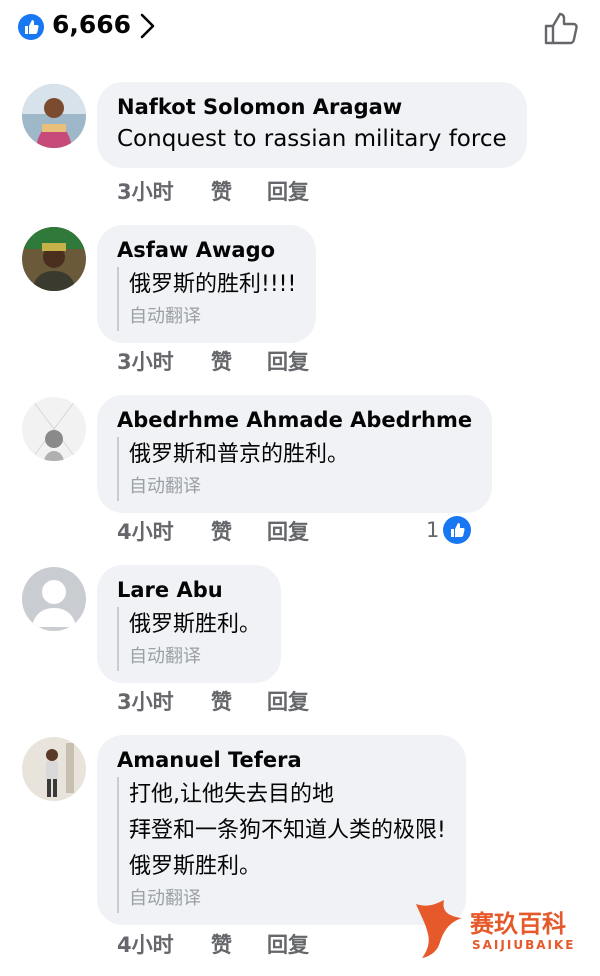 Image resolution: width=600 pixels, height=976 pixels. What do you see at coordinates (312, 139) in the screenshot?
I see `comment-text: Conquest to rassian military force` at bounding box center [312, 139].